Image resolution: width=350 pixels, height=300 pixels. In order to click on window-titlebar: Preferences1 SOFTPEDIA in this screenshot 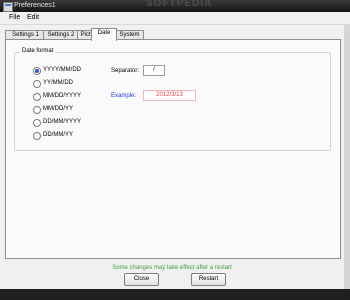, I will do `click(175, 6)`.